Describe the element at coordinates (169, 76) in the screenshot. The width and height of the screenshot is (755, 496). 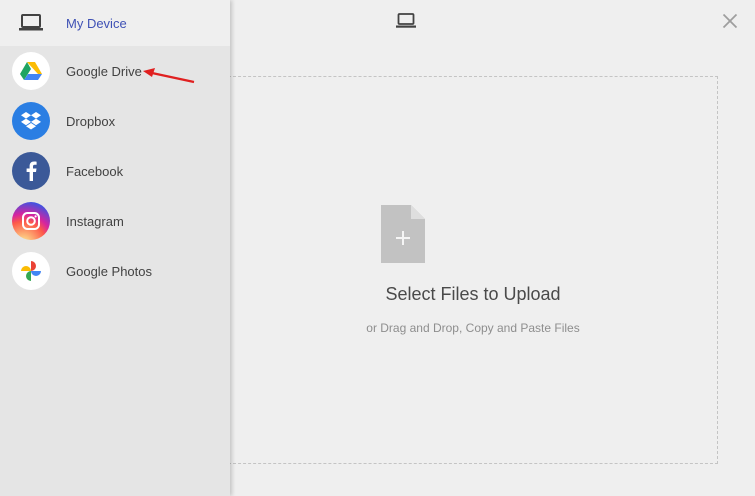
I see `annotation-arrow` at that location.